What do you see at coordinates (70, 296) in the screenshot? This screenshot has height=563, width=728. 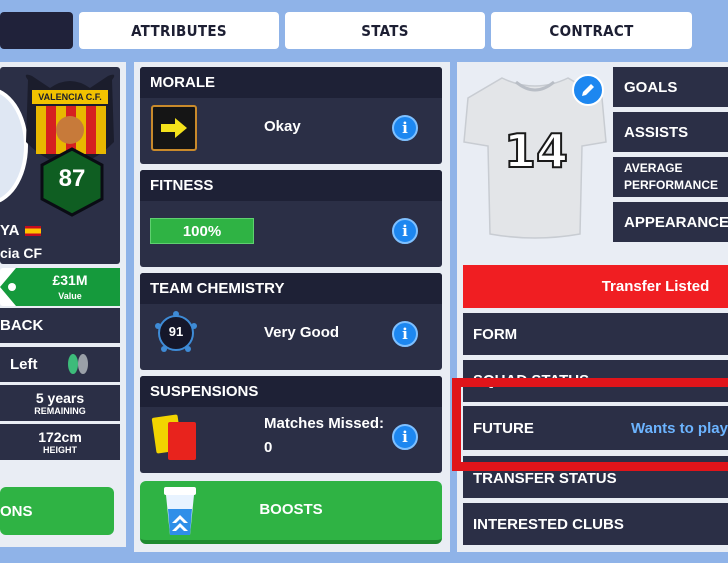 I see `player-value-label: Value` at bounding box center [70, 296].